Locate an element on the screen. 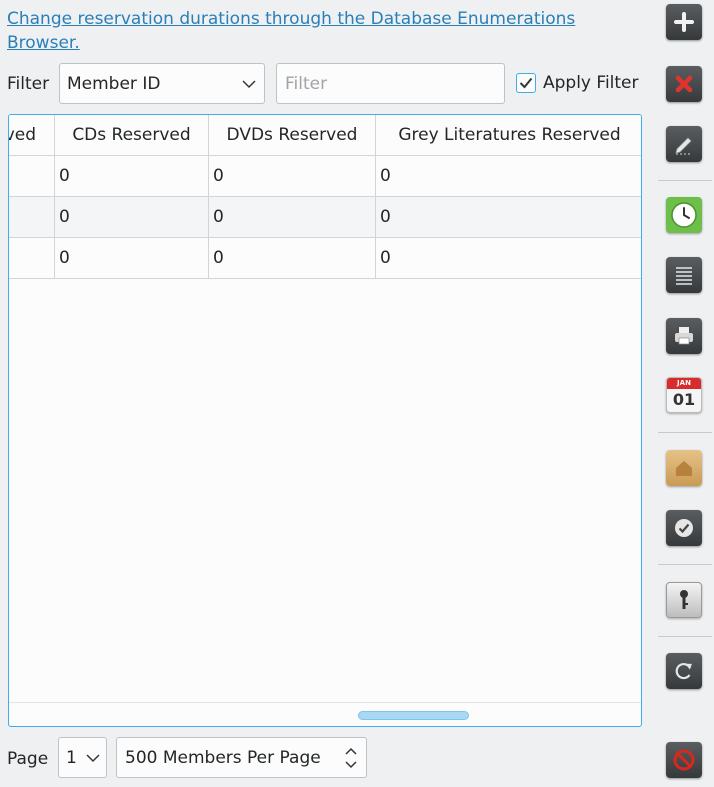  home-folder-icon is located at coordinates (684, 468).